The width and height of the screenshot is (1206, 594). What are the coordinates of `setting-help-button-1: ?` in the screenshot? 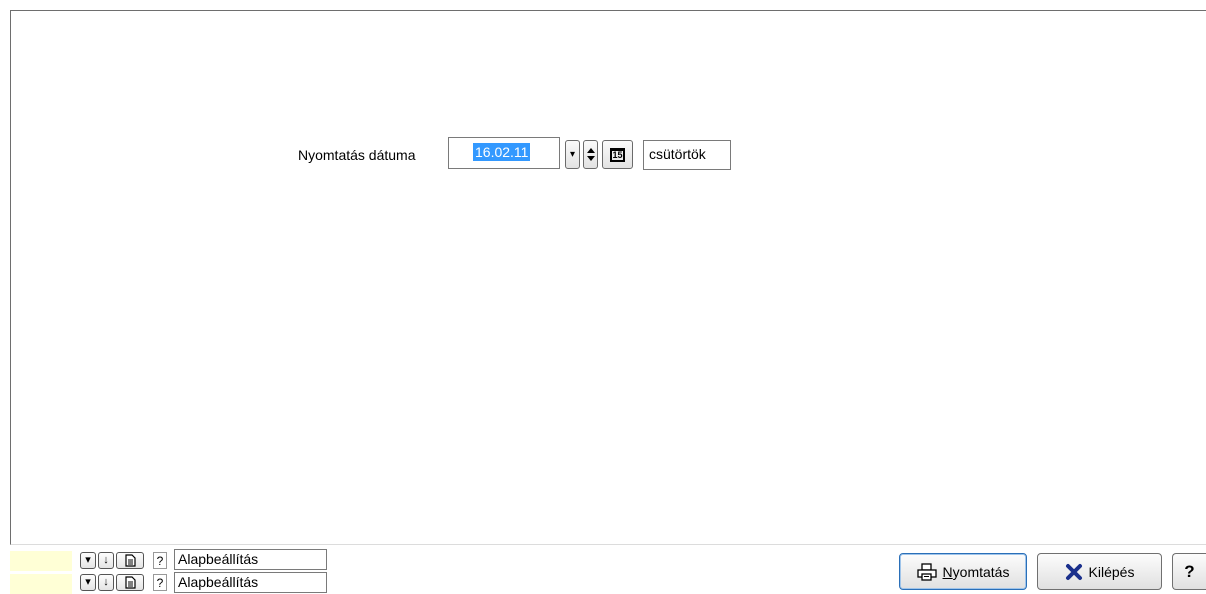 It's located at (160, 560).